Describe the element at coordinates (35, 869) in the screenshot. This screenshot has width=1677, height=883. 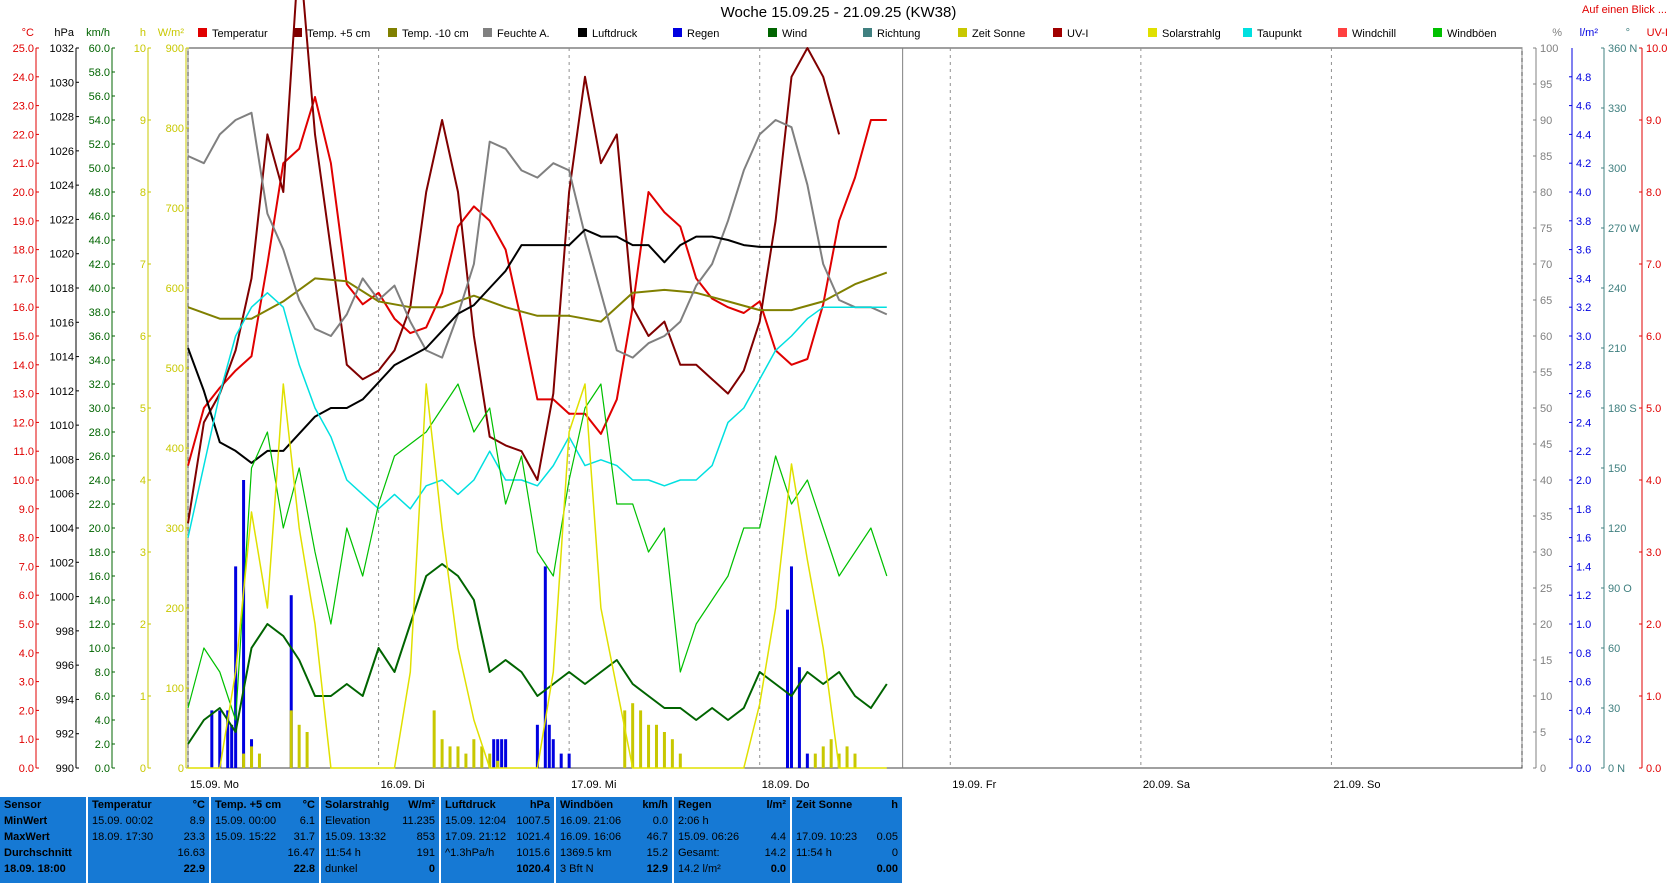
I see `stats-cell: 18.09. 18:00` at that location.